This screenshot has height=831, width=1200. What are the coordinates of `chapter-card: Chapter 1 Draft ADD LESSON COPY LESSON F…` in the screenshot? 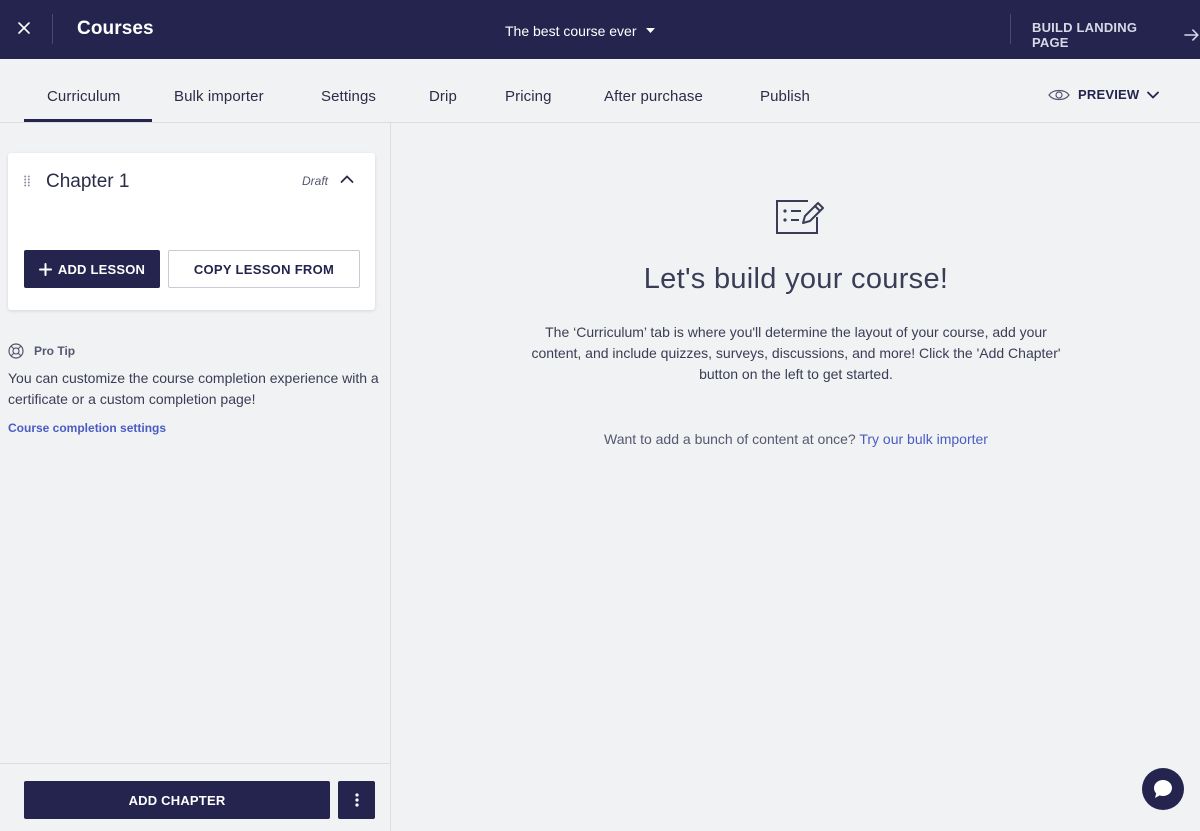 It's located at (191, 231).